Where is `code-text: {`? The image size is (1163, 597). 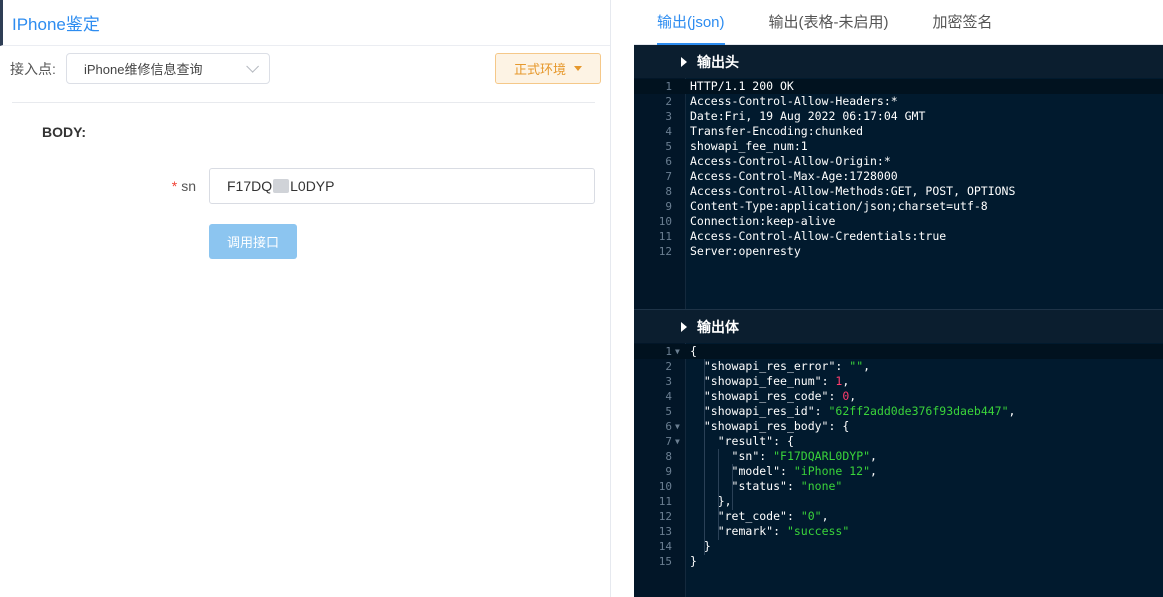 code-text: { is located at coordinates (693, 351).